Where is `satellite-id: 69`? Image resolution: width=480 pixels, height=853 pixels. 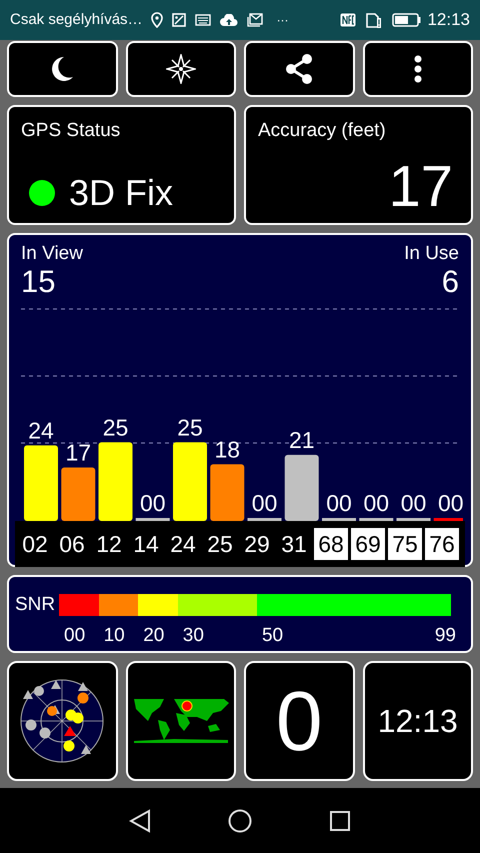 satellite-id: 69 is located at coordinates (368, 544).